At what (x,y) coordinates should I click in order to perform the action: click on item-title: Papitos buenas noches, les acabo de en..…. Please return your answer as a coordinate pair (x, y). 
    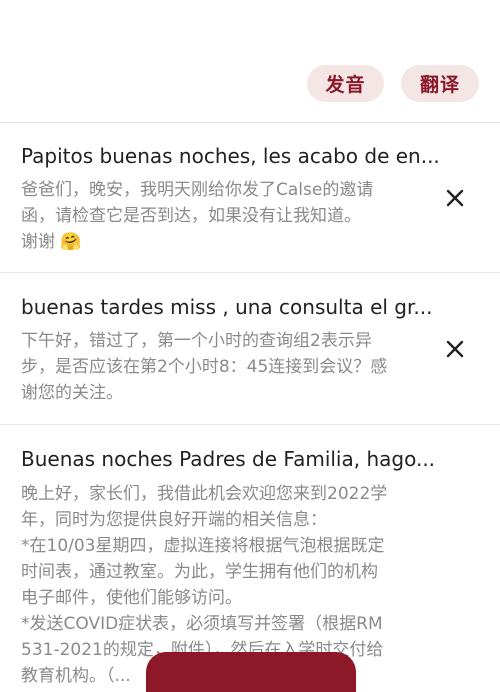
    Looking at the image, I should click on (230, 156).